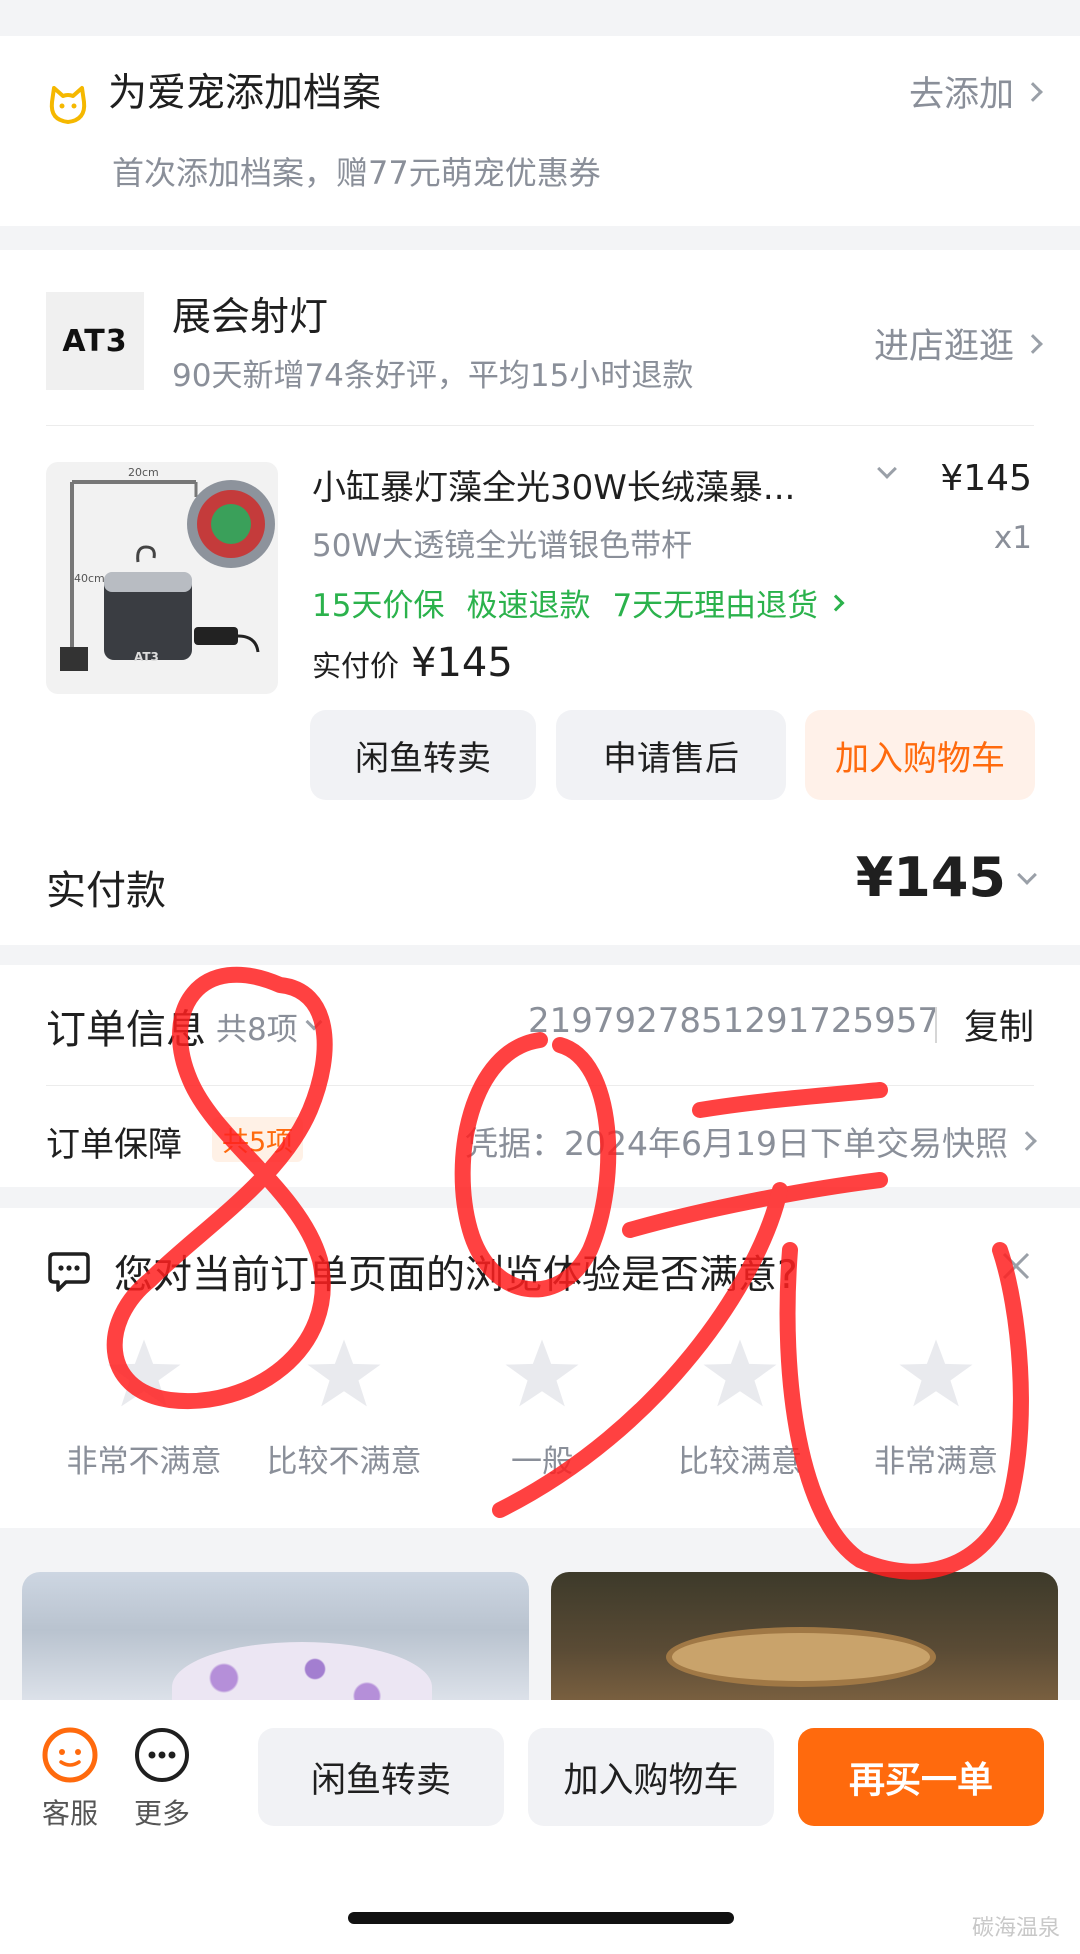 The width and height of the screenshot is (1080, 1954). What do you see at coordinates (986, 478) in the screenshot?
I see `product-price: ¥145` at bounding box center [986, 478].